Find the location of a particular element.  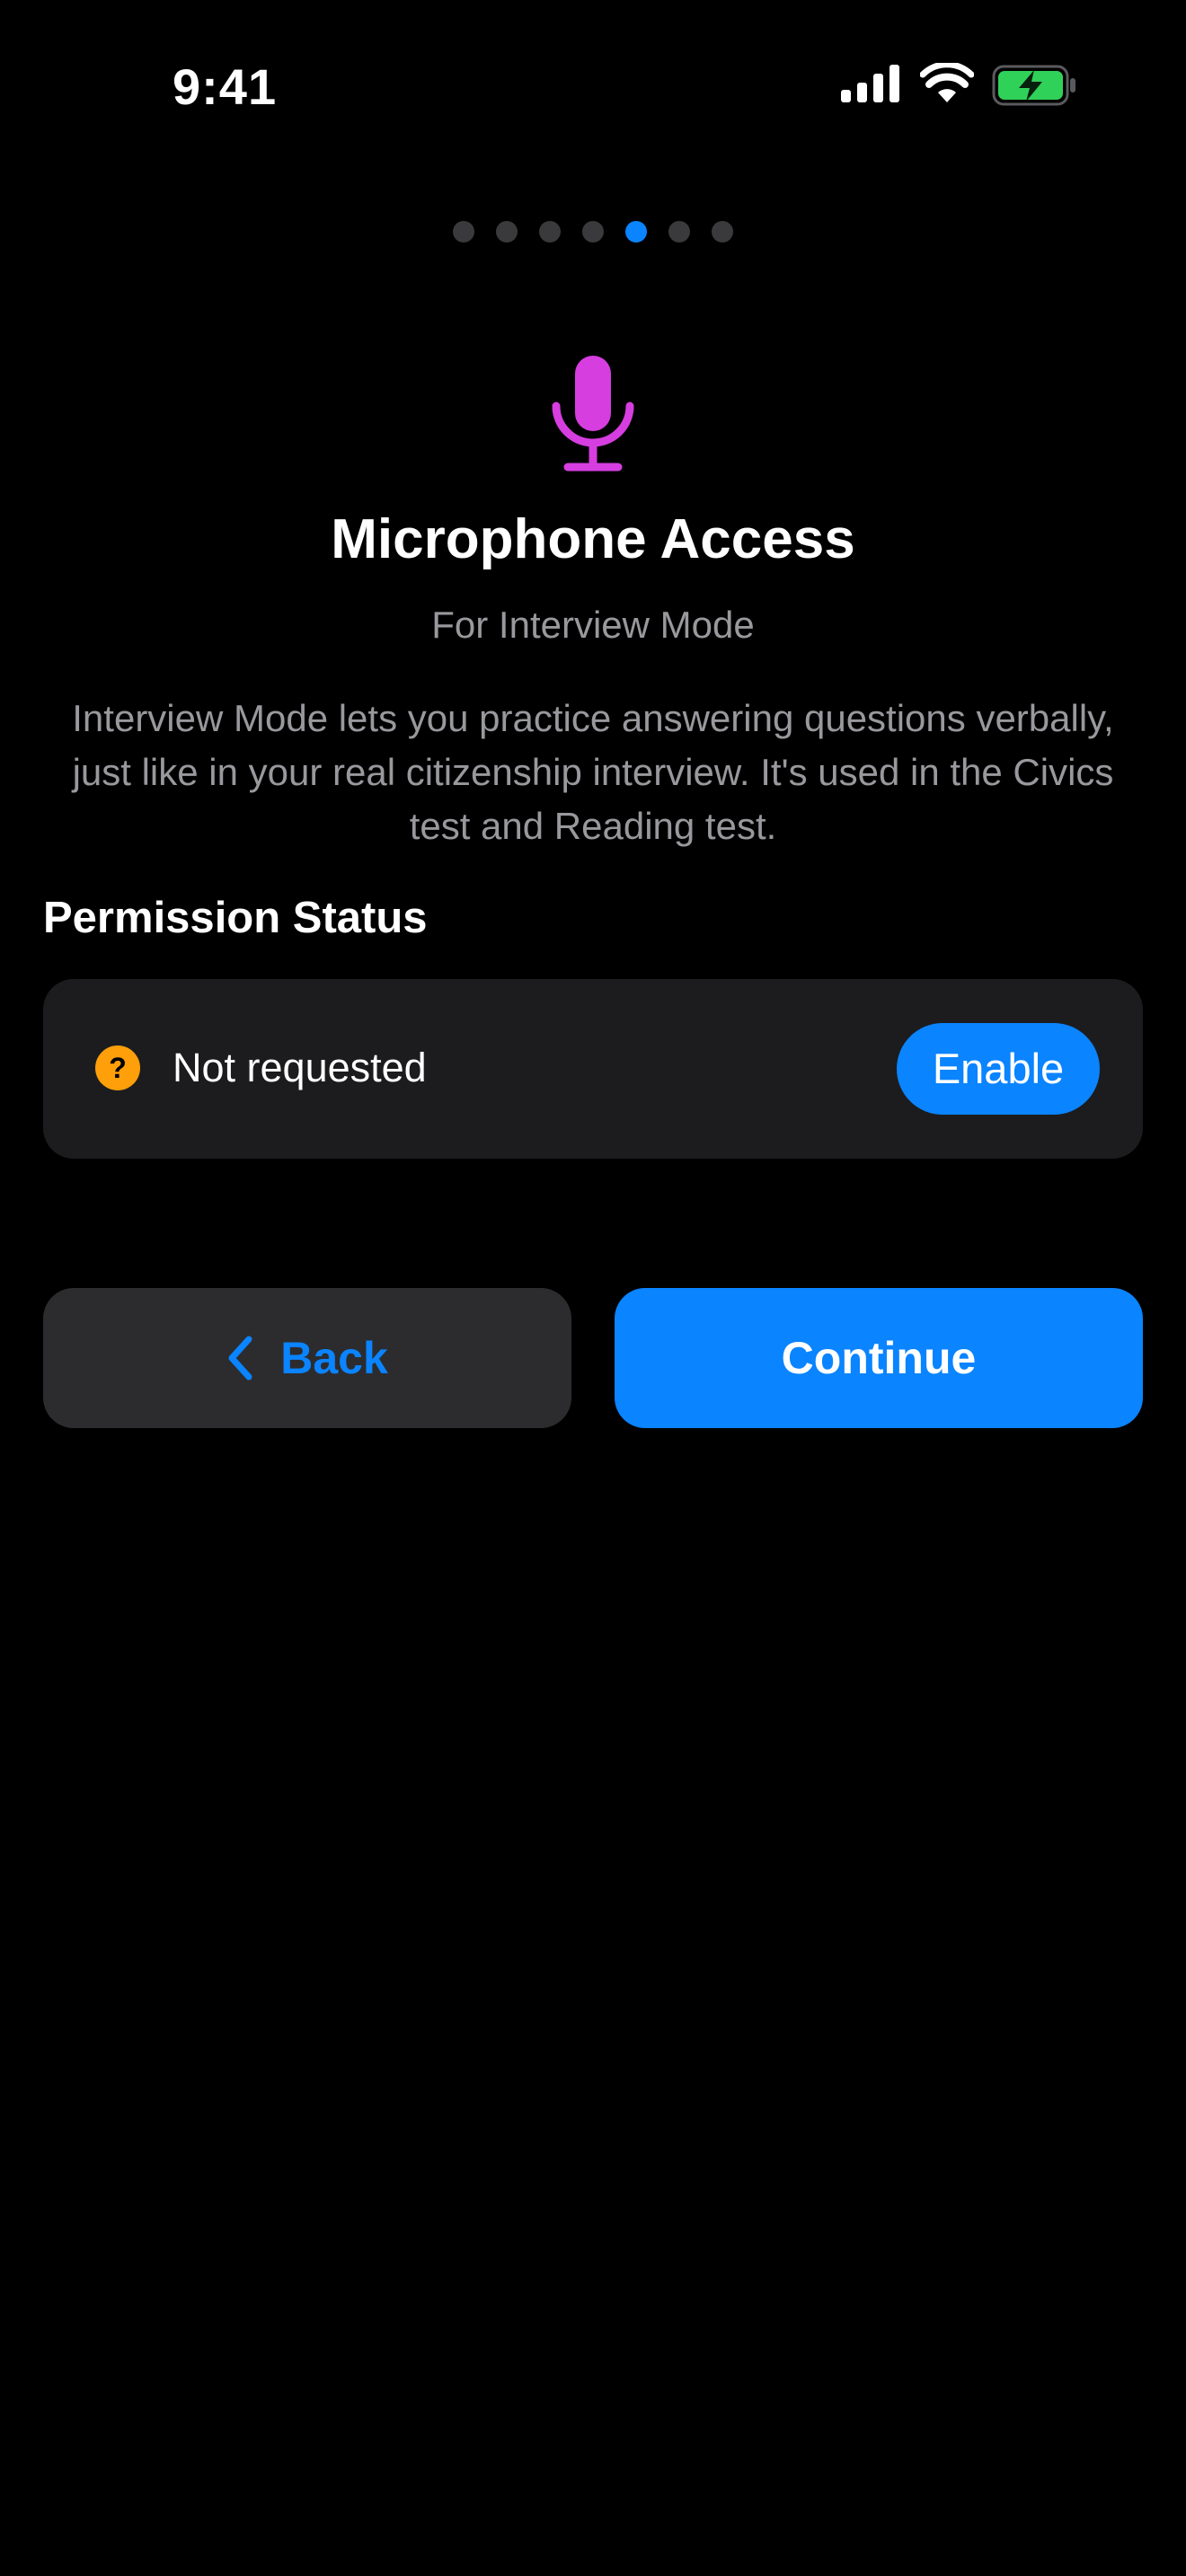

permission-status-heading: Permission Status is located at coordinates (235, 918).